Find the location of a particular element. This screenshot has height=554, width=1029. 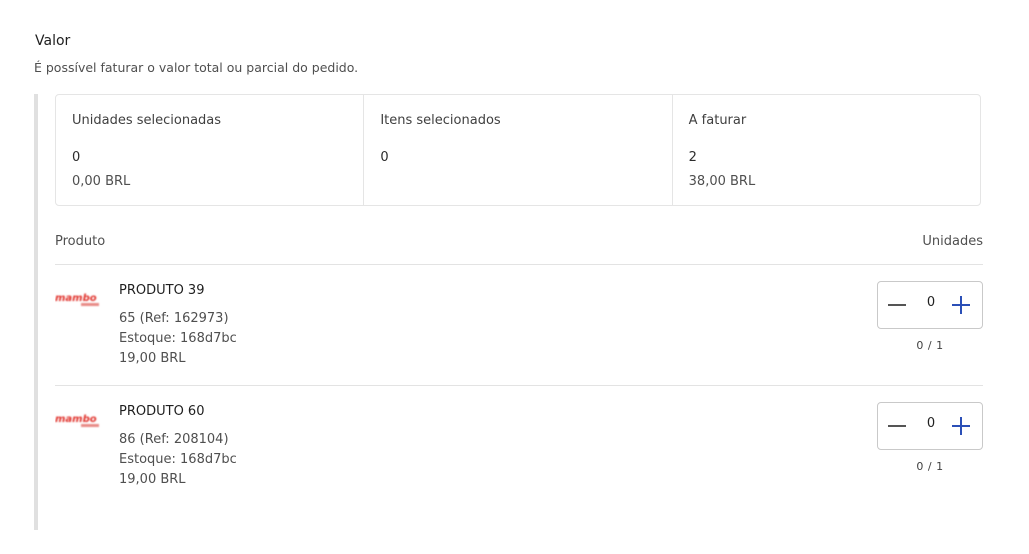

summary-selected-units: Unidades selecionadas 0 0,00 BRL is located at coordinates (210, 150).